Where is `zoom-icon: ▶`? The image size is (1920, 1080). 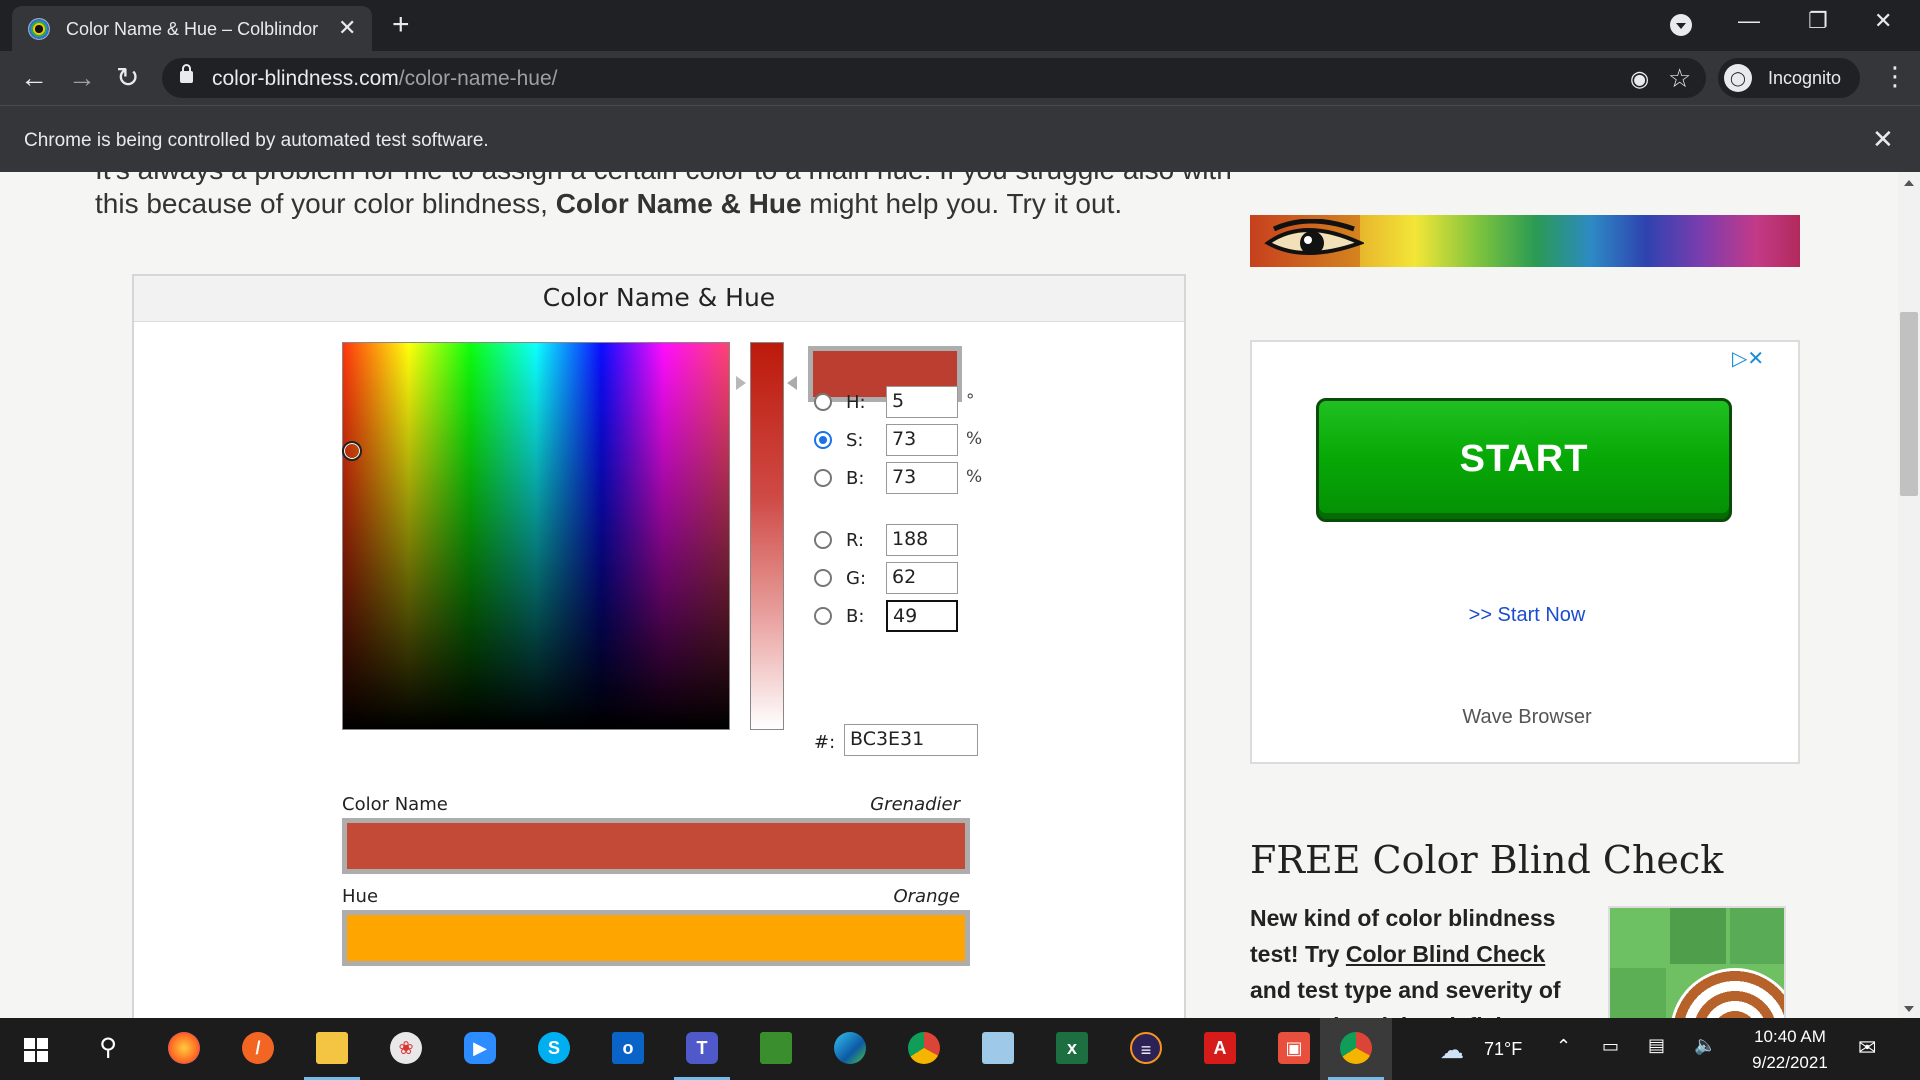
zoom-icon: ▶ is located at coordinates (480, 1048).